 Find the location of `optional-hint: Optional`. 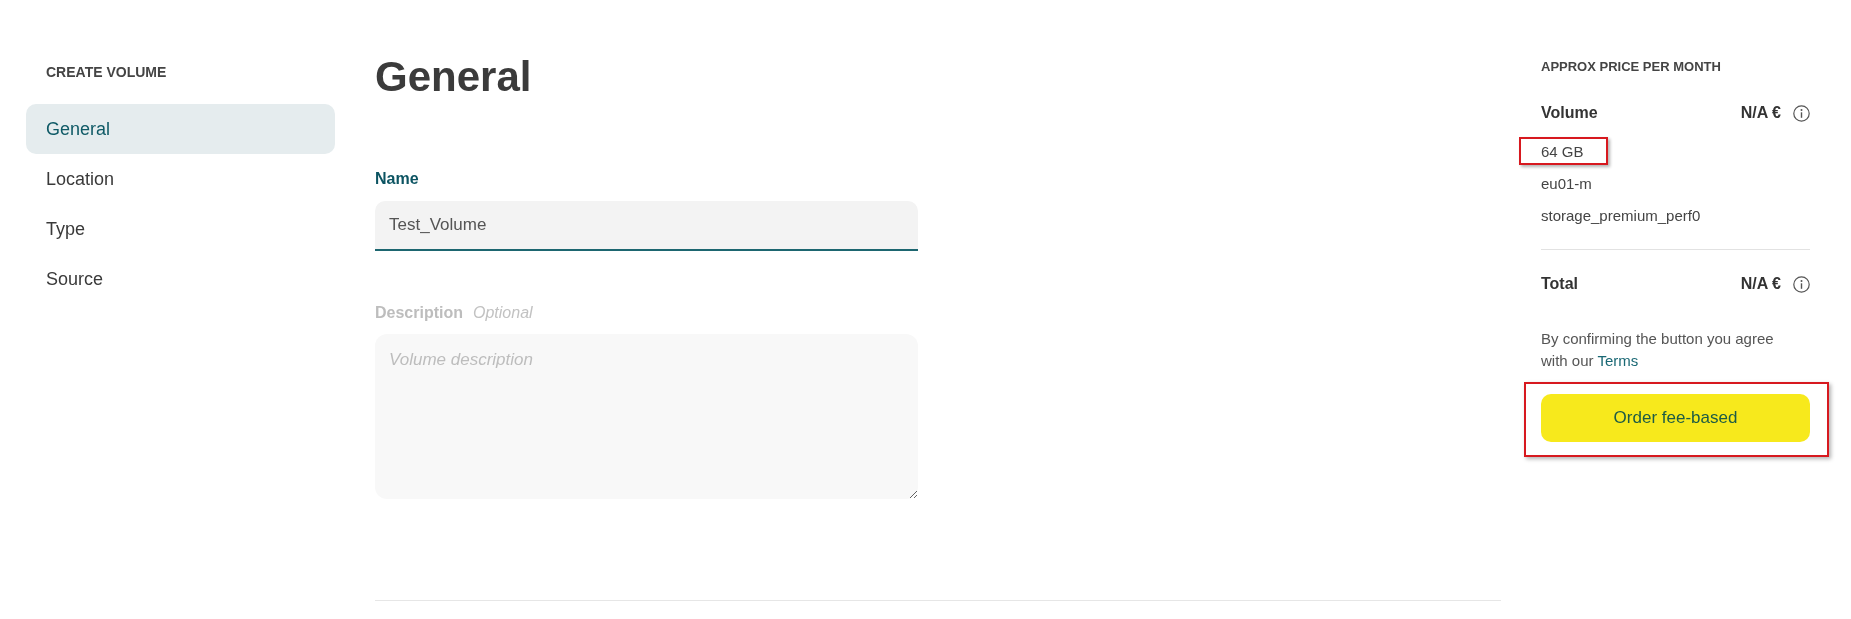

optional-hint: Optional is located at coordinates (503, 313).